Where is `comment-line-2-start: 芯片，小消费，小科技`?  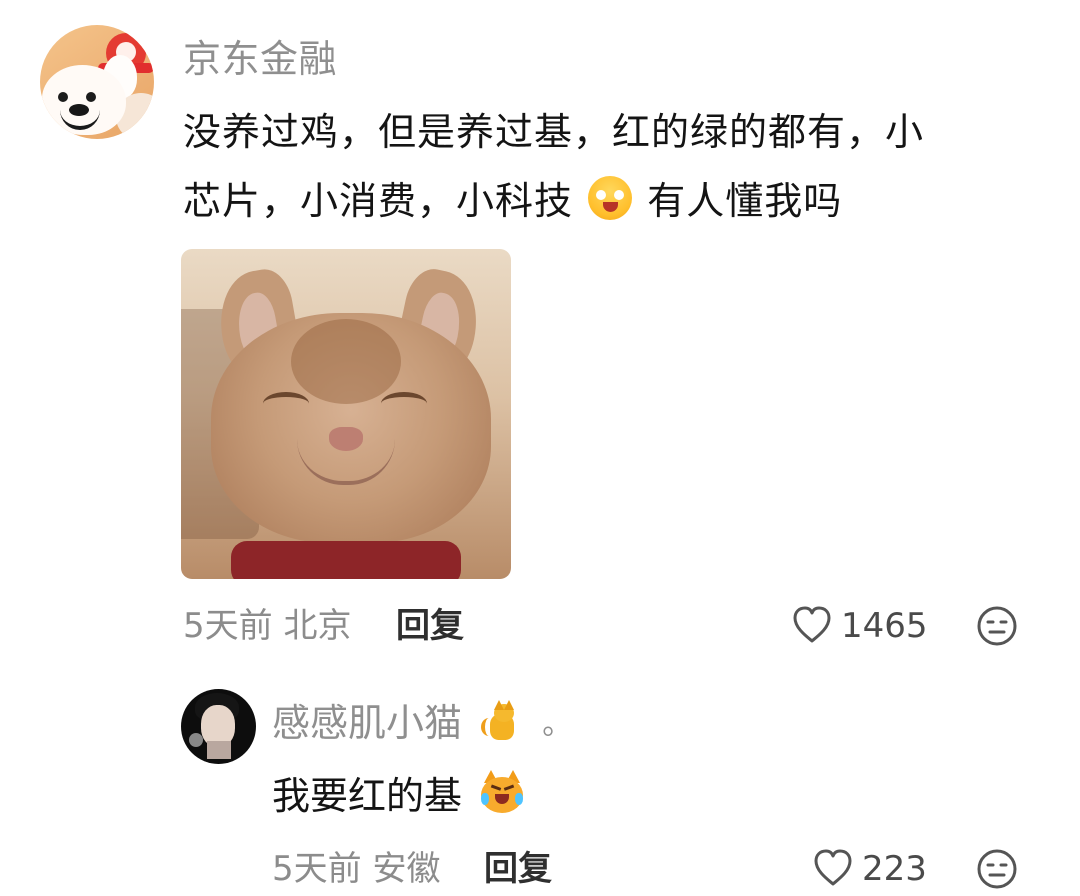 comment-line-2-start: 芯片，小消费，小科技 is located at coordinates (378, 201).